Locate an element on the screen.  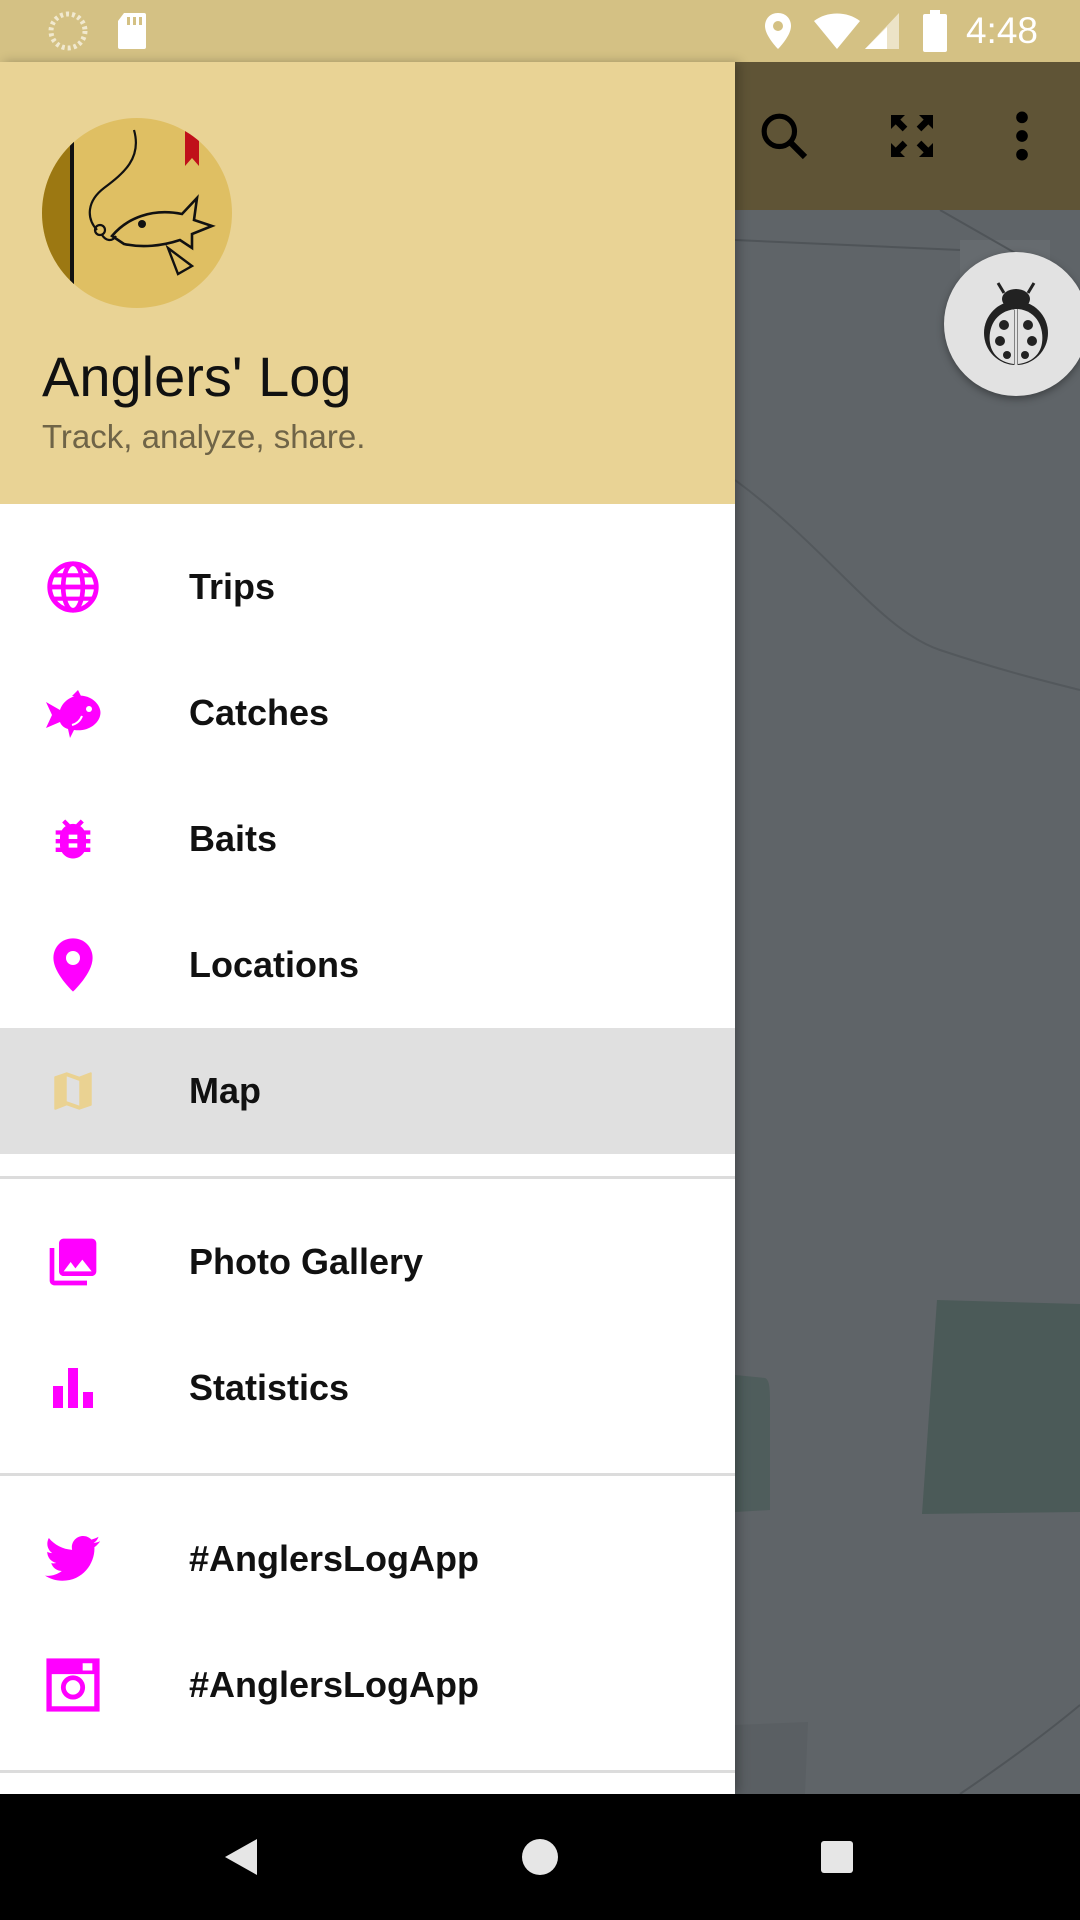
location-pin-icon is located at coordinates (73, 965).